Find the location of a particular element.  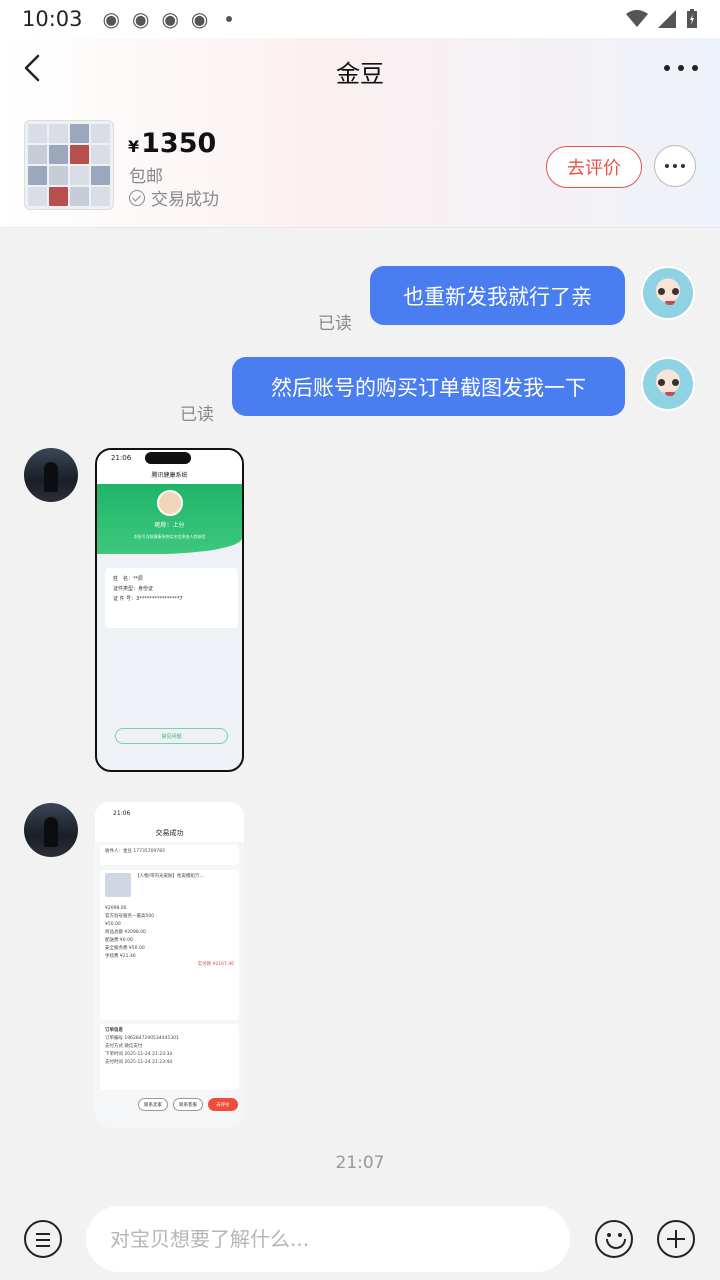

product-more-button is located at coordinates (675, 166).